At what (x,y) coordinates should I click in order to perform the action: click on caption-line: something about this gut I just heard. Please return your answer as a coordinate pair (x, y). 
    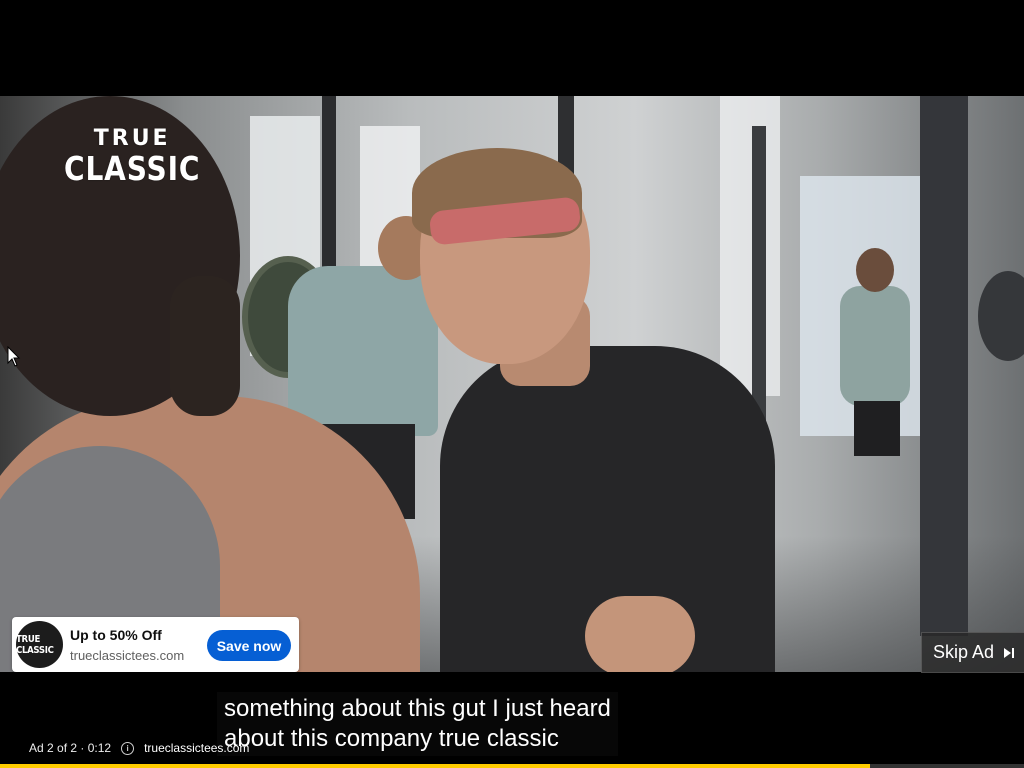
    Looking at the image, I should click on (417, 708).